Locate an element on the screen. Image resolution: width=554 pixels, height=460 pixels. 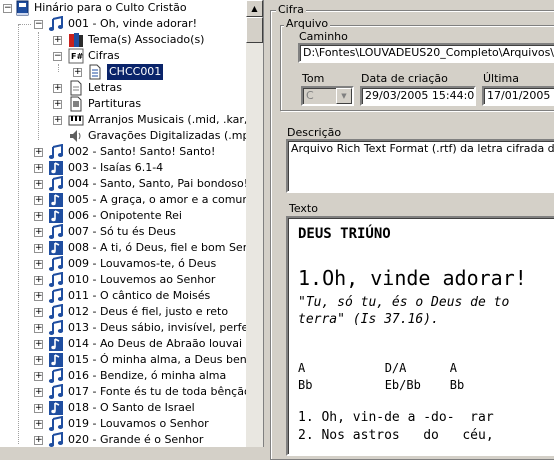
tree-item-hymn: +012 - Deus é fiel, justo e reto is located at coordinates (123, 312).